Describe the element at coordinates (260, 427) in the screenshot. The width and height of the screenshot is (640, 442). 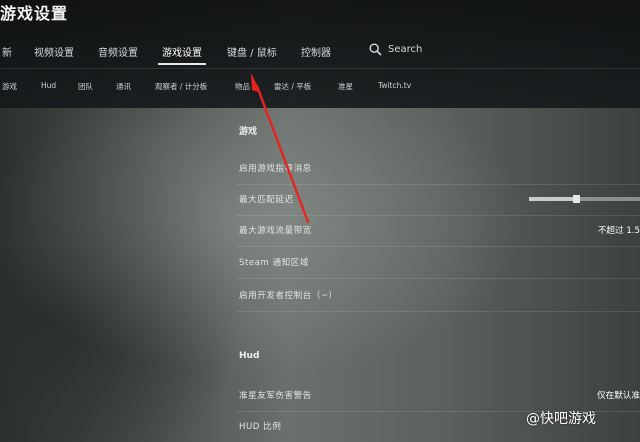
I see `setting-label: HUD 比例` at that location.